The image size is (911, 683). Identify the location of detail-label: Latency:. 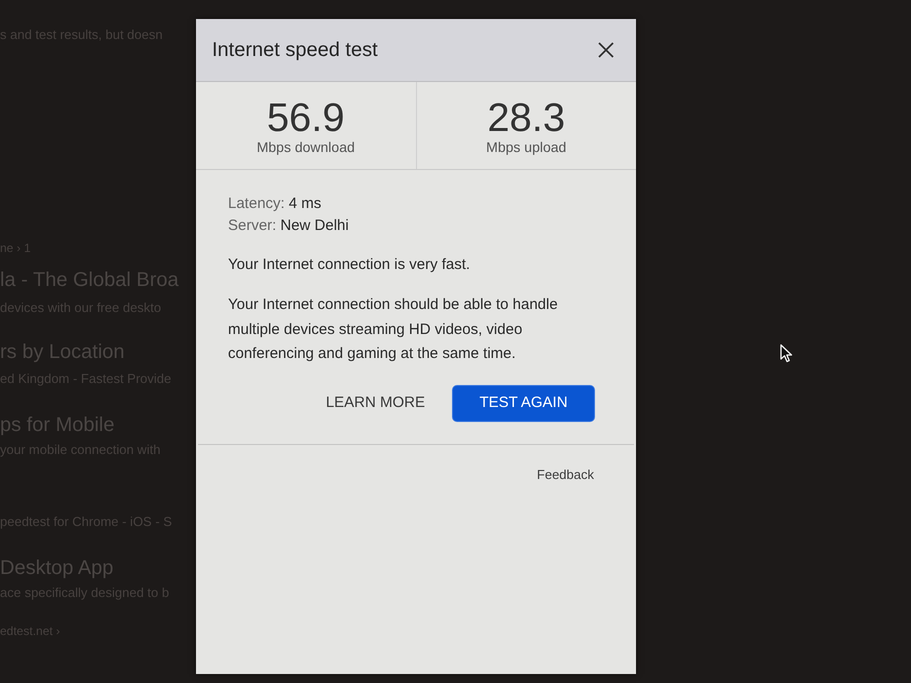
(256, 204).